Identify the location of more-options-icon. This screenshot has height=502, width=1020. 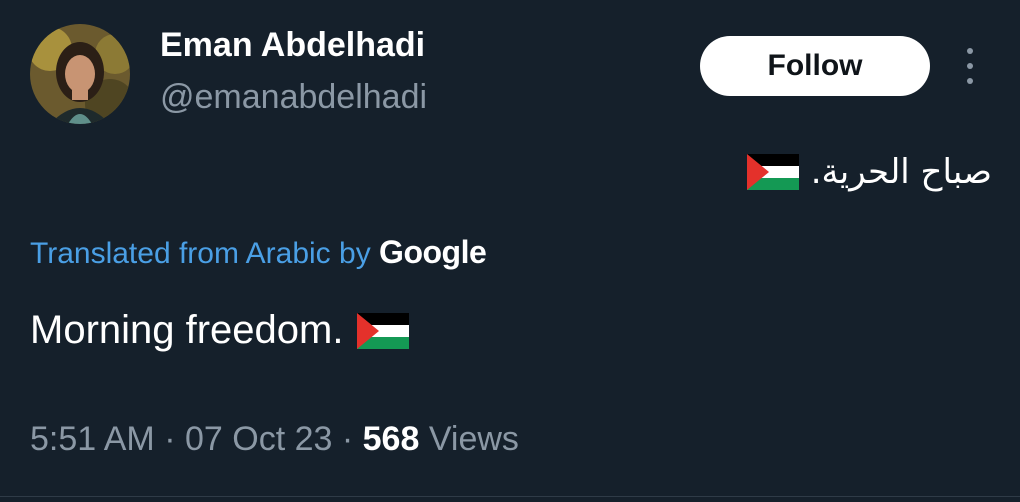
(970, 66).